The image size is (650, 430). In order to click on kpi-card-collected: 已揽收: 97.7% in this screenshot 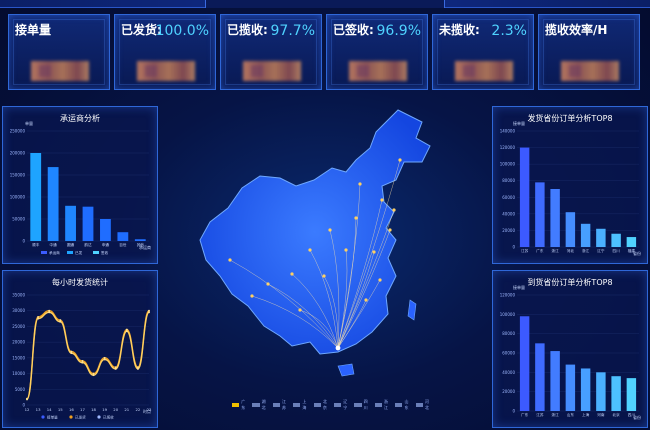, I will do `click(271, 52)`.